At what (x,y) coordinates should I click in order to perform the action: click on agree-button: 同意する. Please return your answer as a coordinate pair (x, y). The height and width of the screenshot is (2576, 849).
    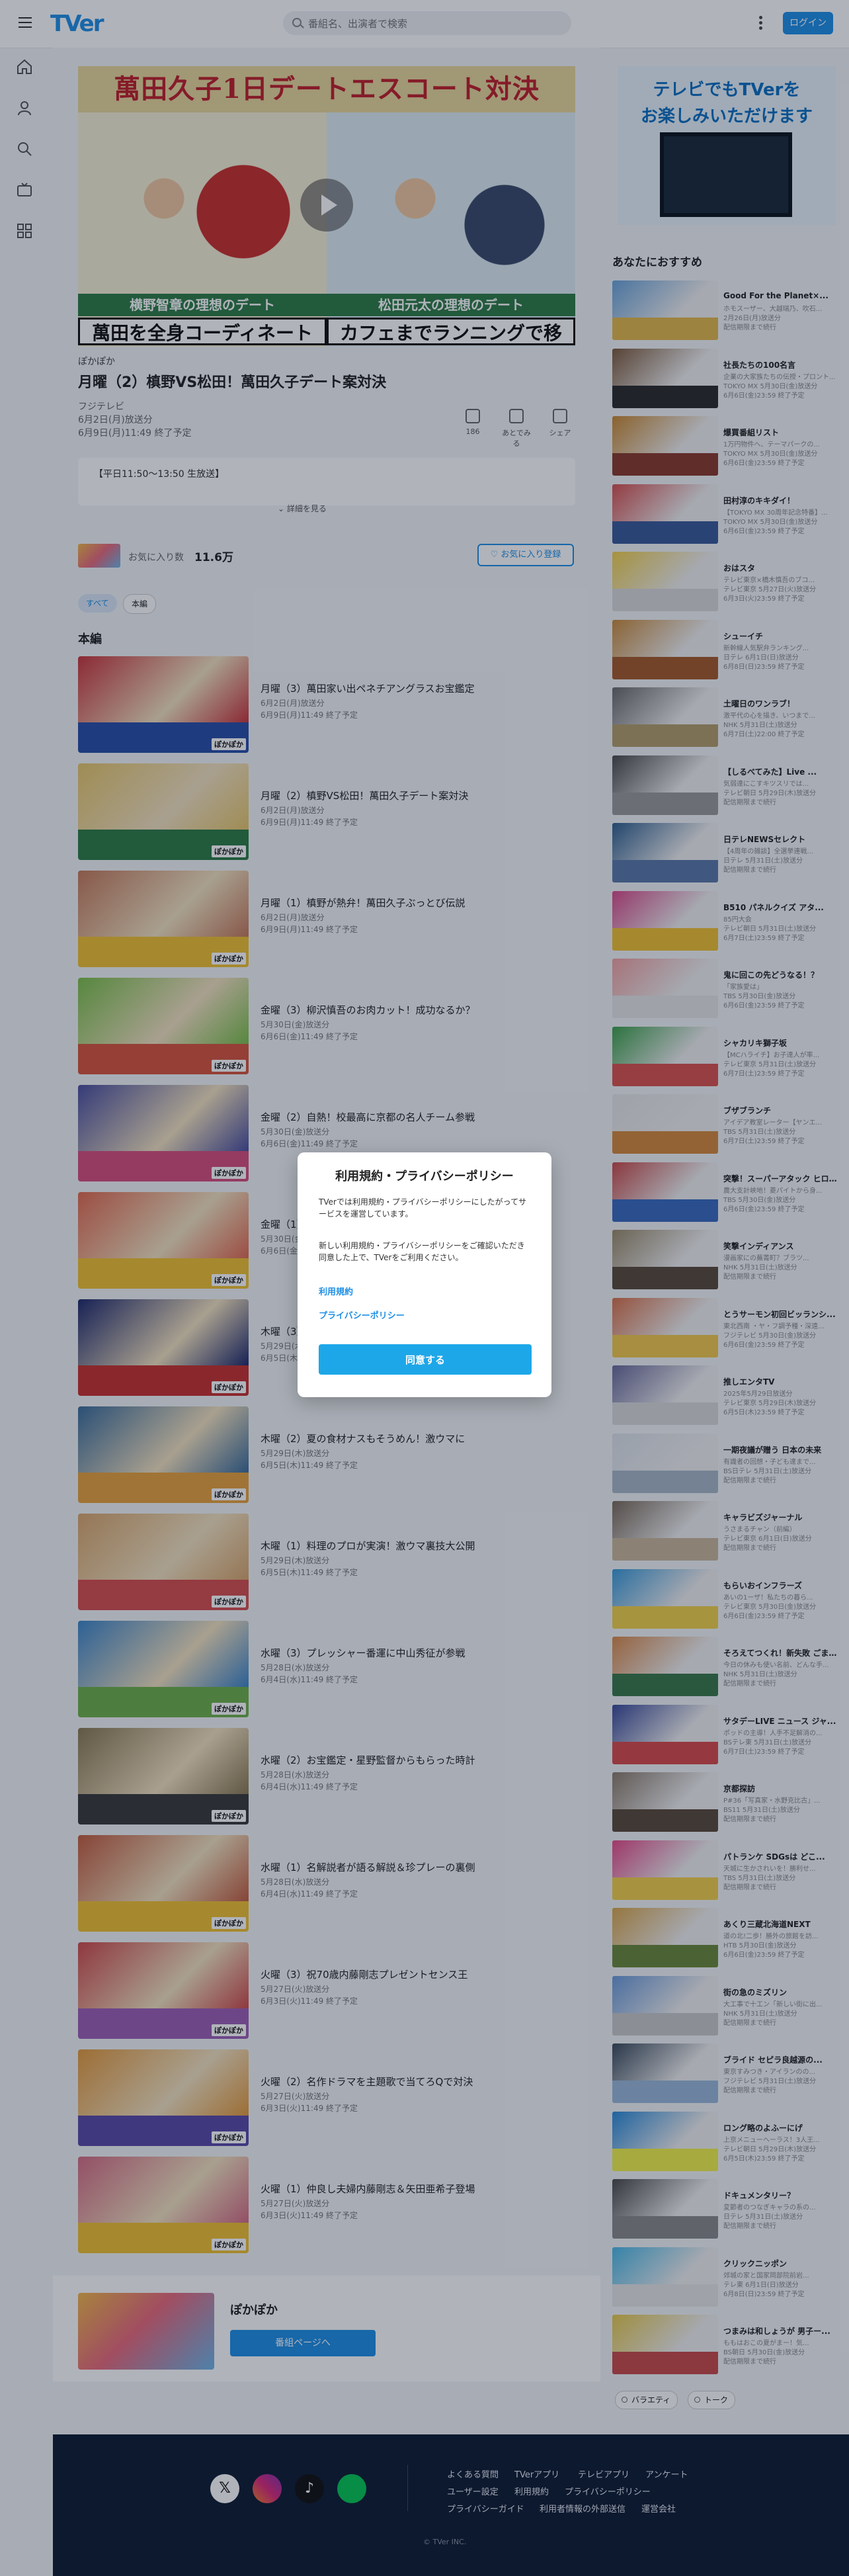
    Looking at the image, I should click on (425, 1359).